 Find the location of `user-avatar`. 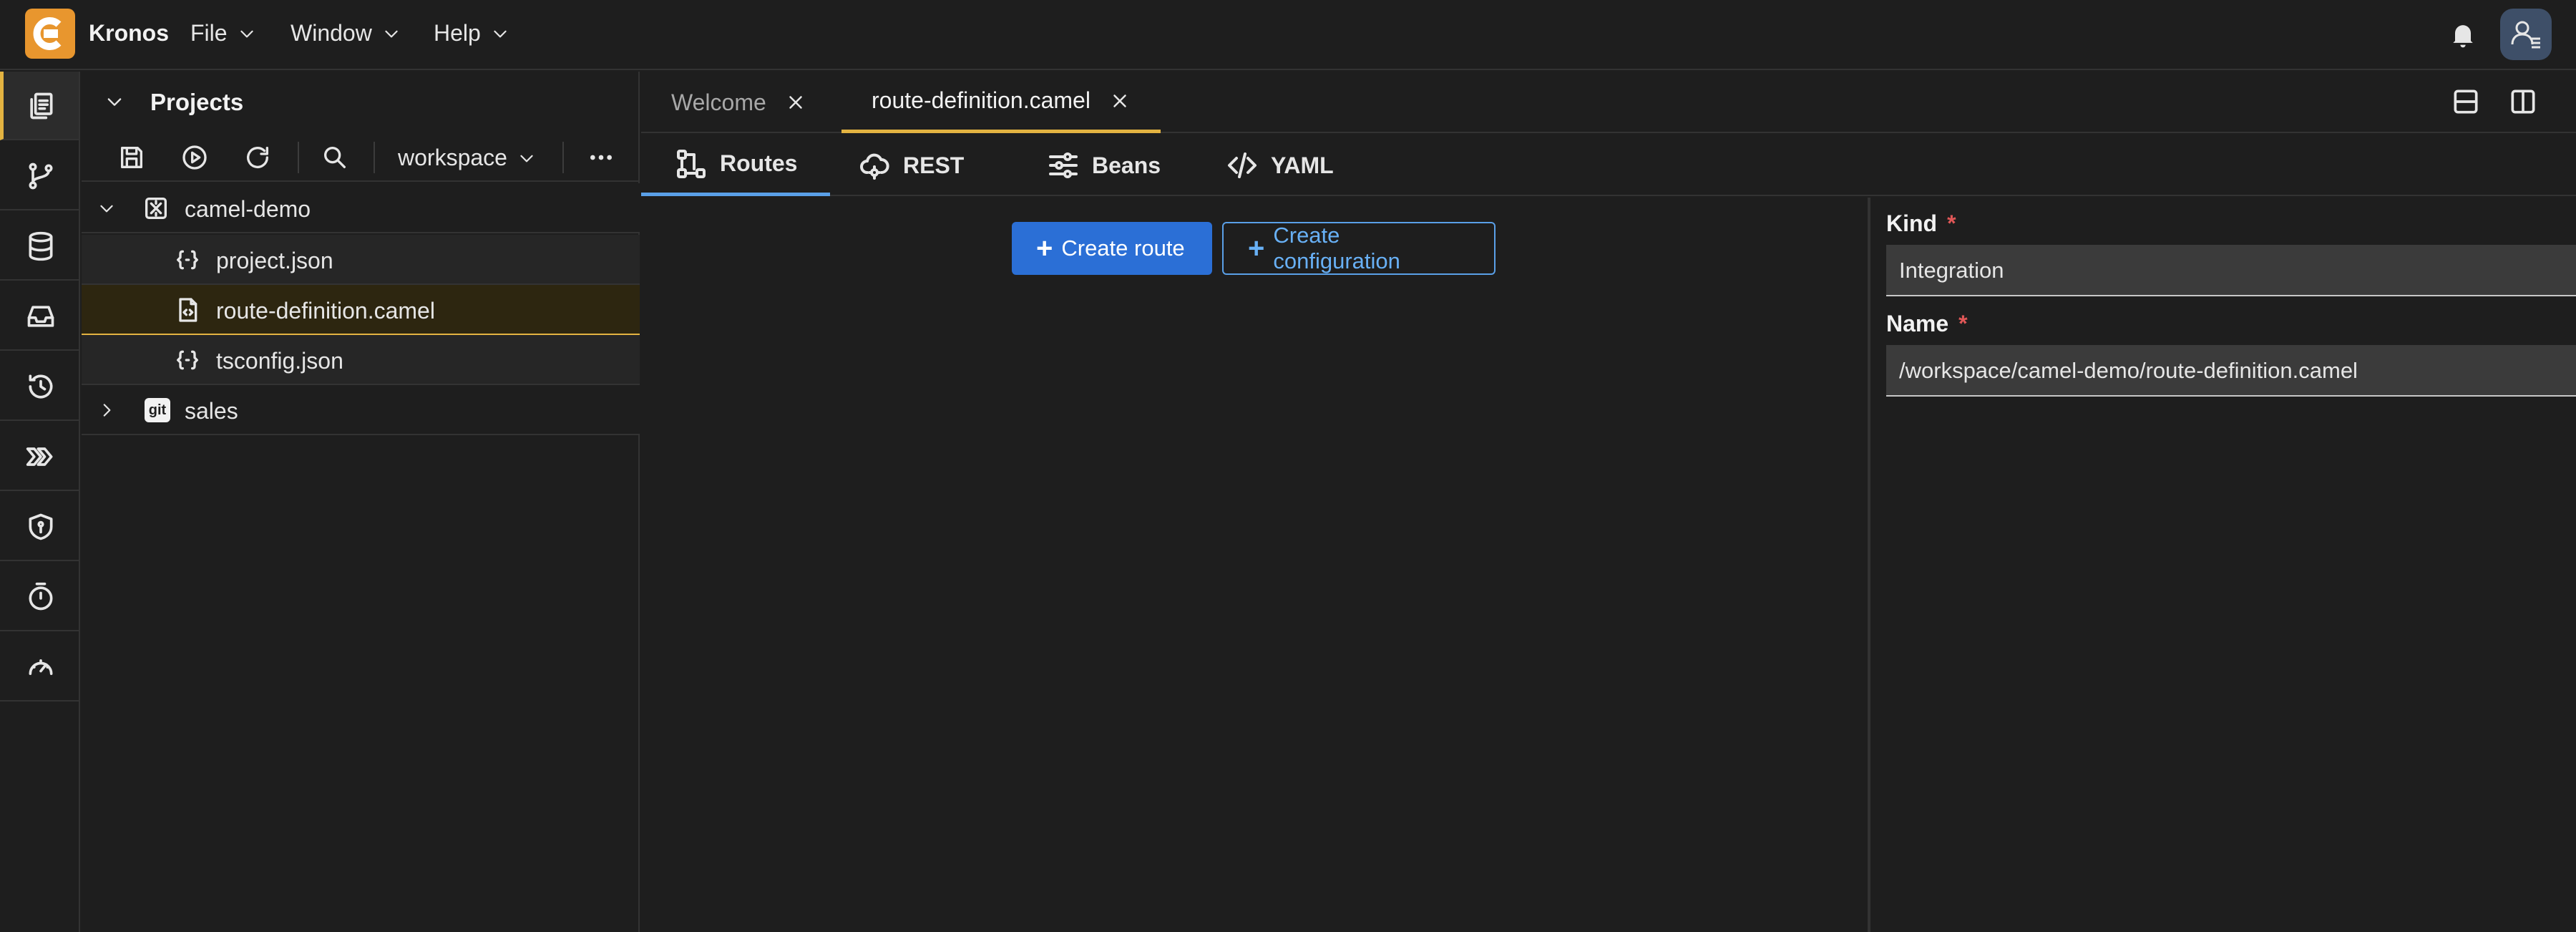

user-avatar is located at coordinates (2526, 34).